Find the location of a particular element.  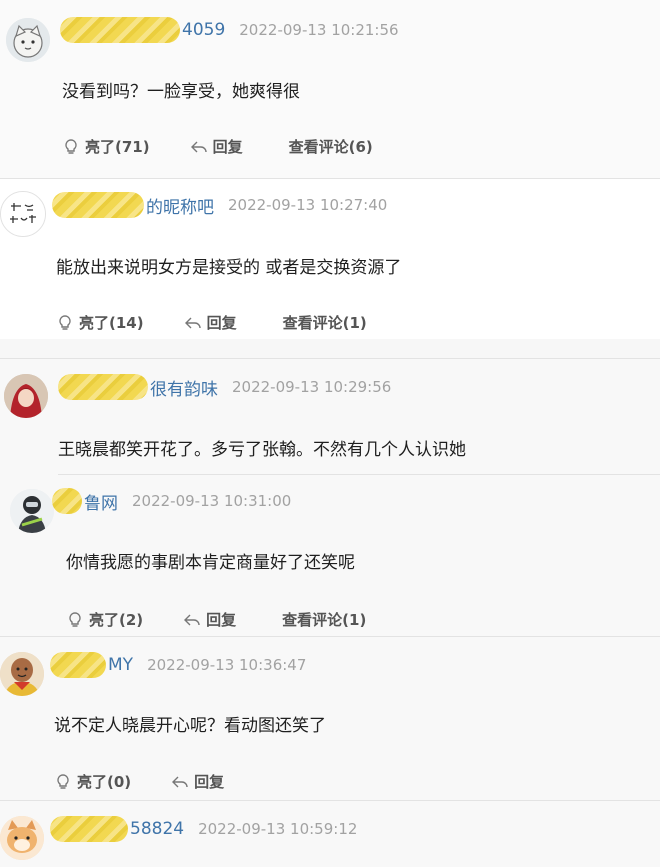

like-count: 亮了(71) is located at coordinates (117, 147).